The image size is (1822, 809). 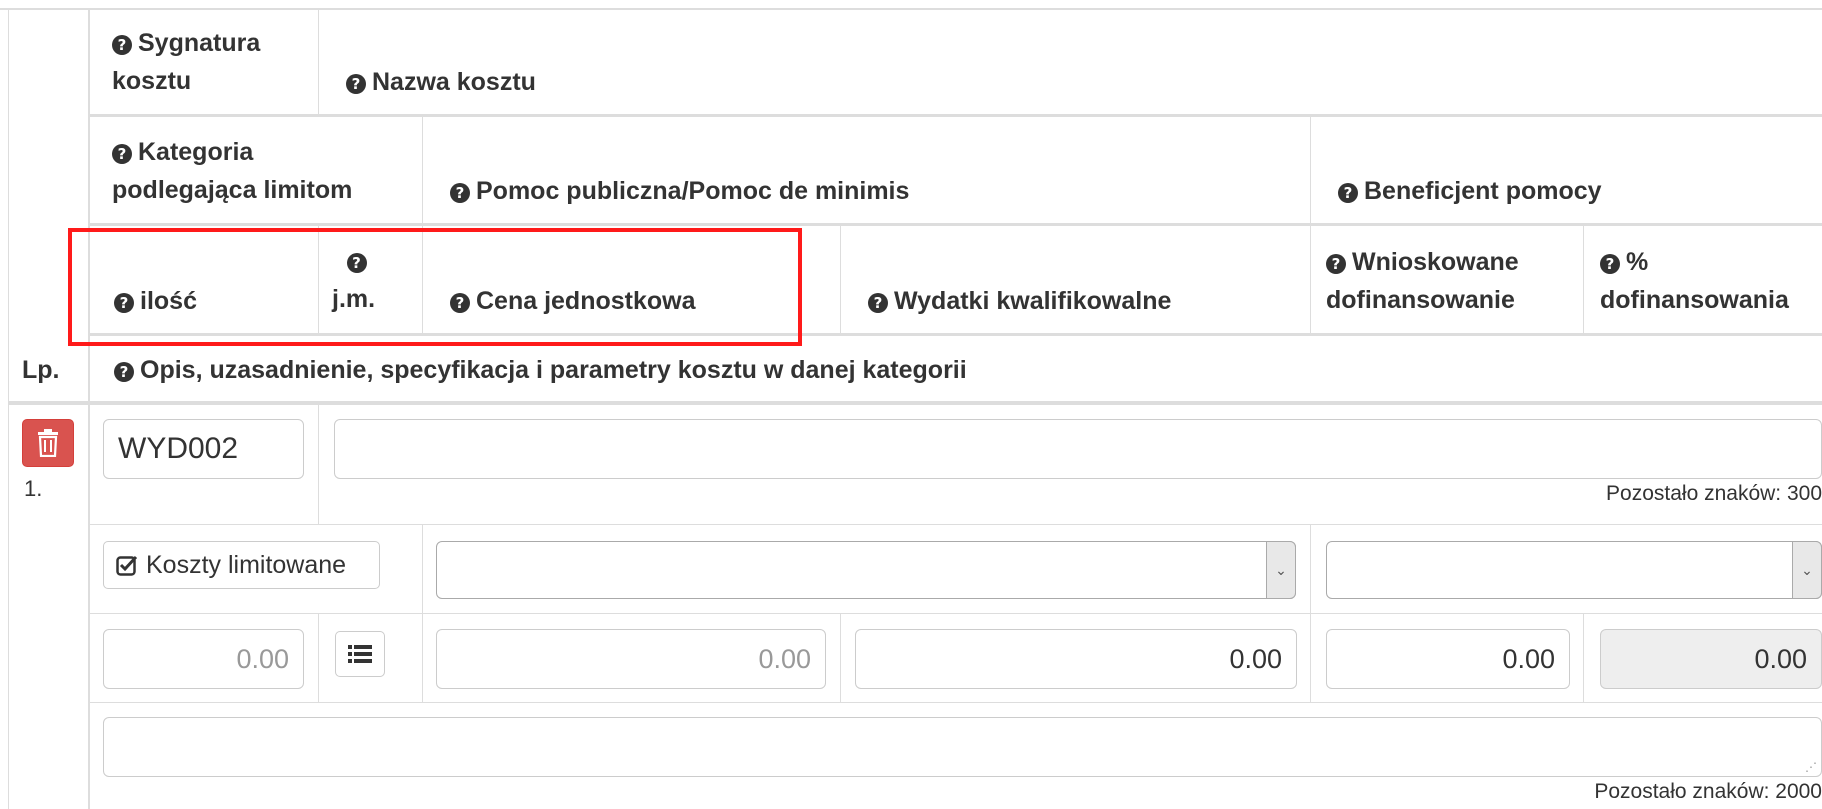 I want to click on header-bottom-border, so click(x=915, y=403).